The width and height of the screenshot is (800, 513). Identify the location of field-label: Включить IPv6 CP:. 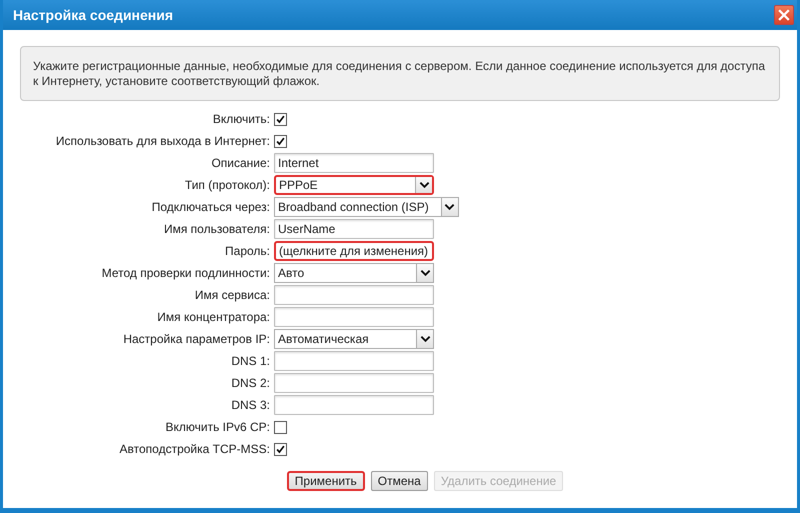
(217, 427).